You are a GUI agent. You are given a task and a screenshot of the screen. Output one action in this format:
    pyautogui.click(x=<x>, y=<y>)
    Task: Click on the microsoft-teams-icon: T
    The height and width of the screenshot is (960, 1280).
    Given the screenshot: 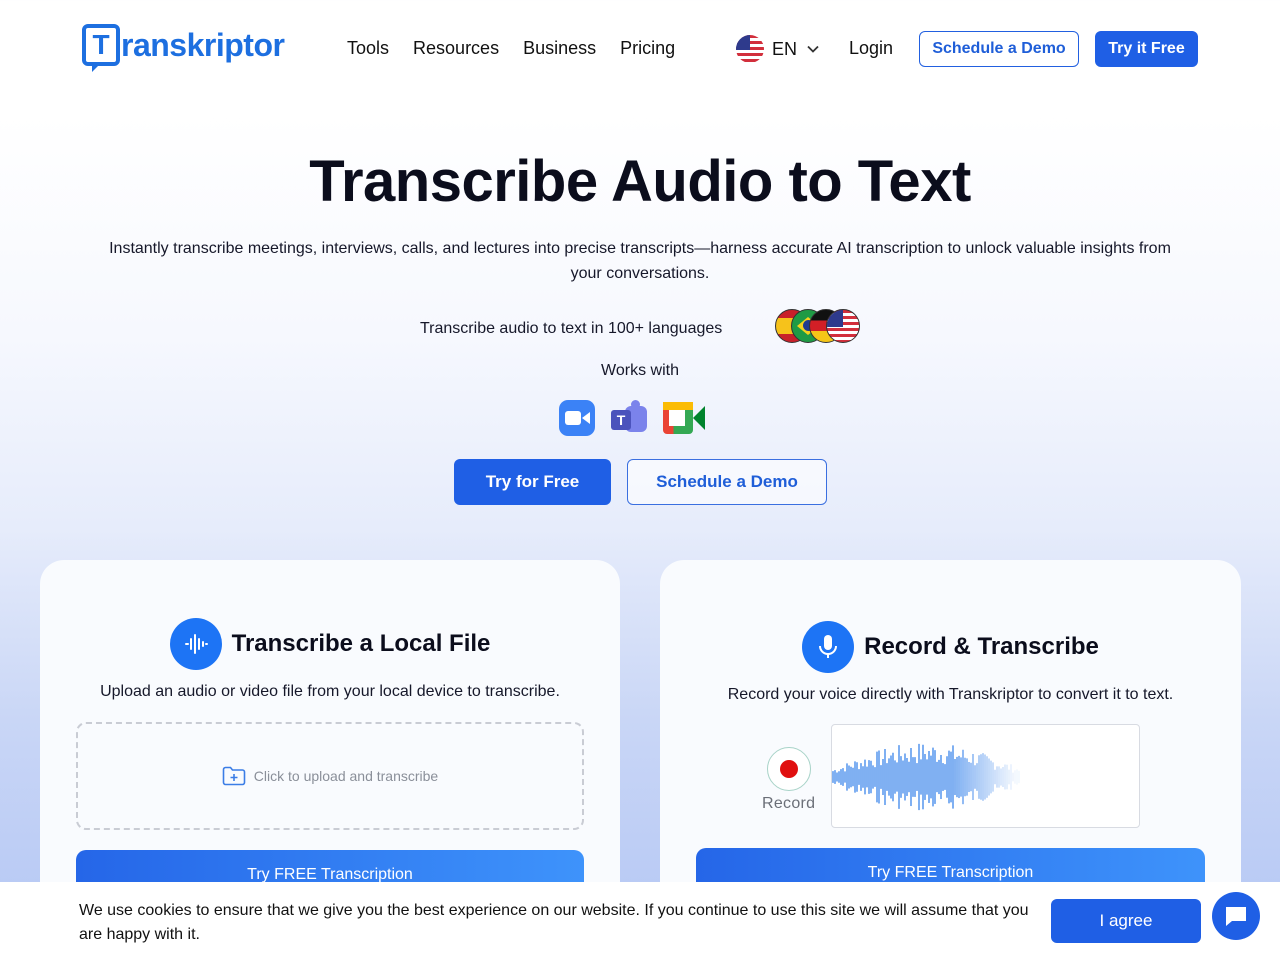 What is the action you would take?
    pyautogui.click(x=629, y=418)
    